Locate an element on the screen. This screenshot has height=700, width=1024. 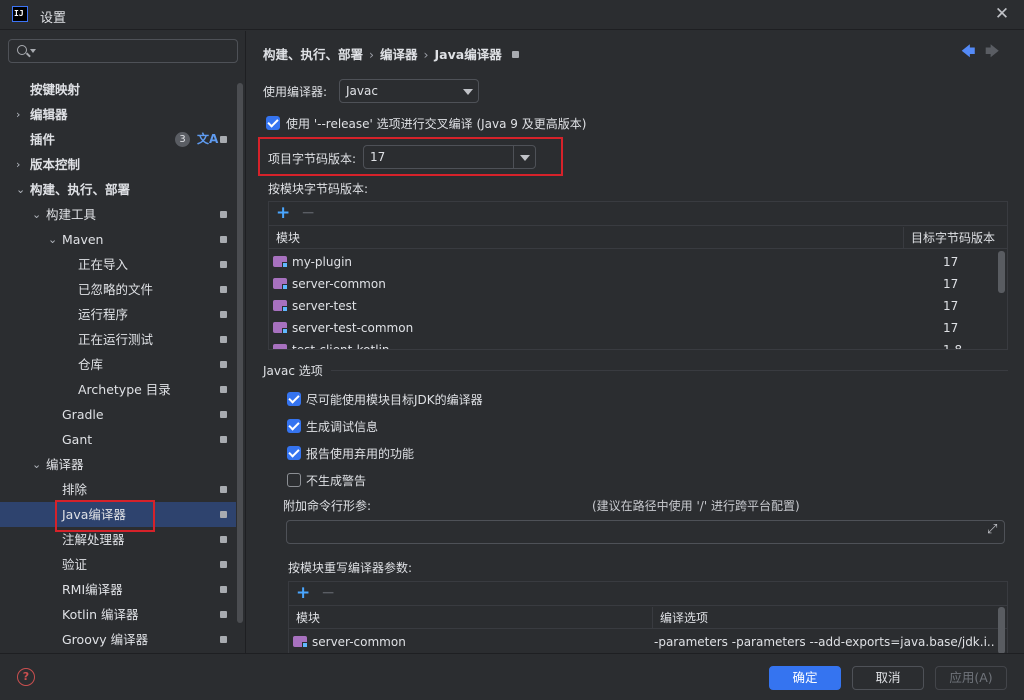
sidebar-item-label: 插件 is located at coordinates (43, 139).